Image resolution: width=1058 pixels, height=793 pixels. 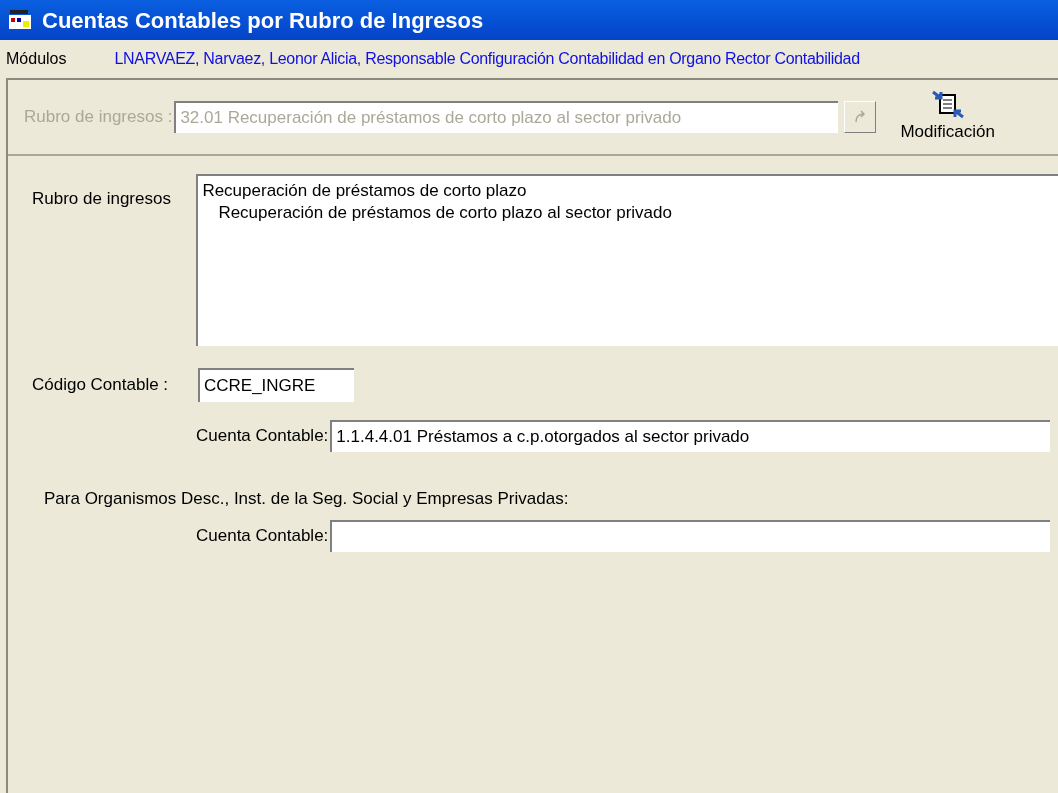 I want to click on codigo-input-field: CCRE_INGRE, so click(x=276, y=385).